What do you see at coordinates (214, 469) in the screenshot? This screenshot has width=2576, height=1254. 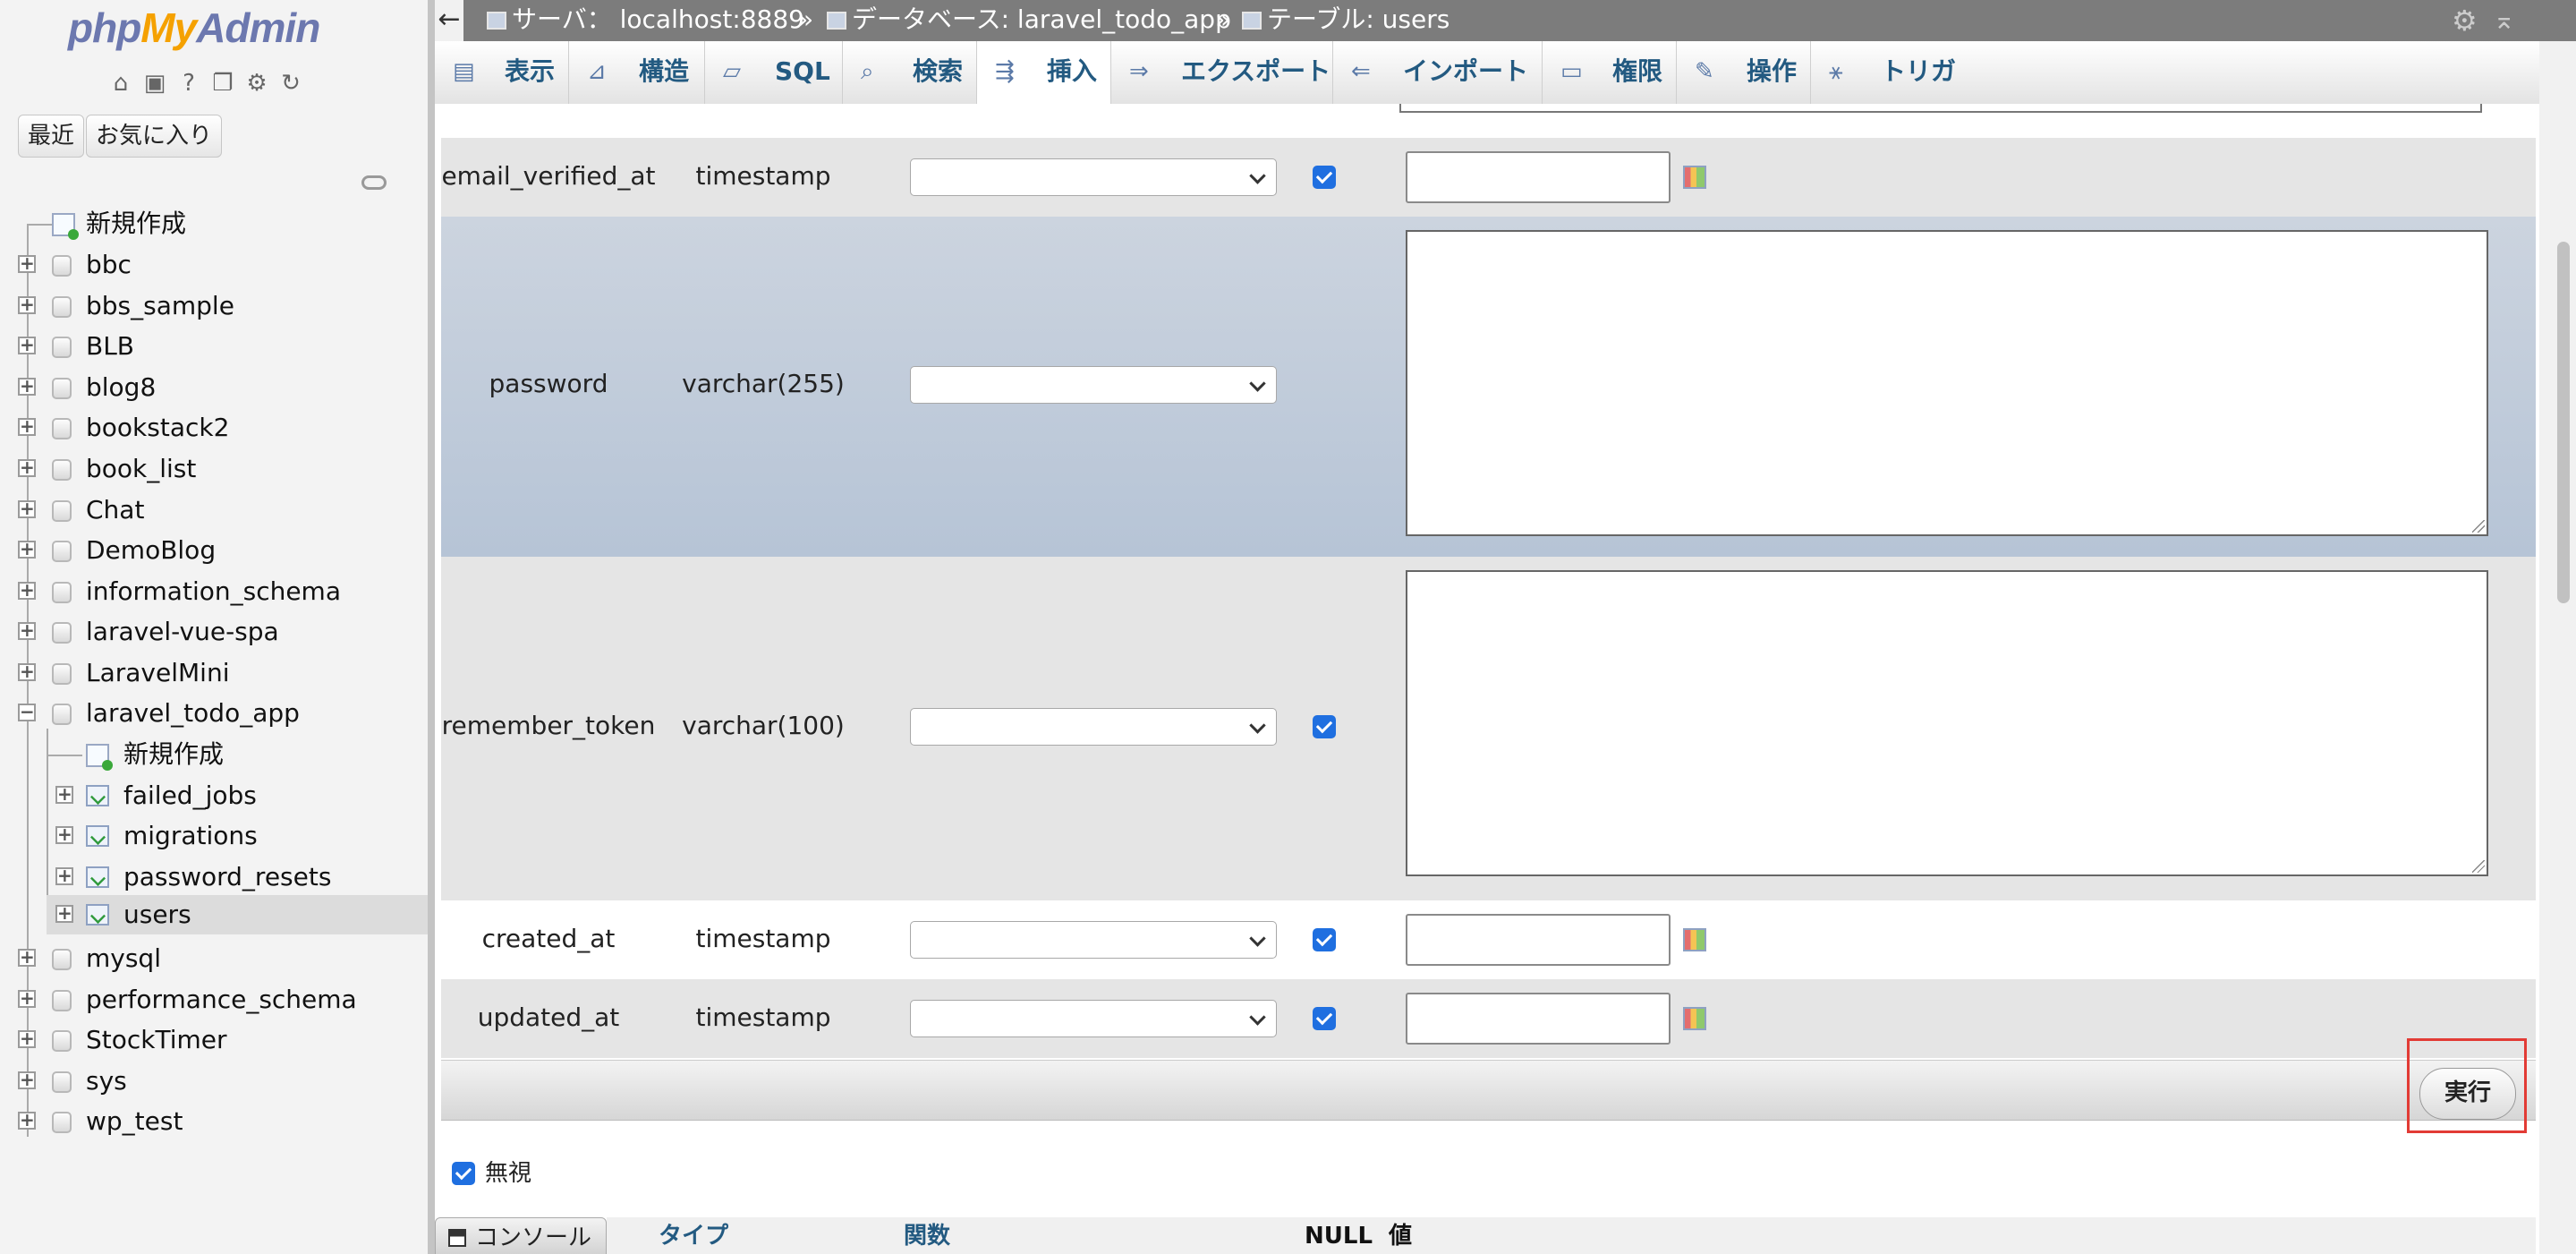 I see `tree-db-book-list: + book_list` at bounding box center [214, 469].